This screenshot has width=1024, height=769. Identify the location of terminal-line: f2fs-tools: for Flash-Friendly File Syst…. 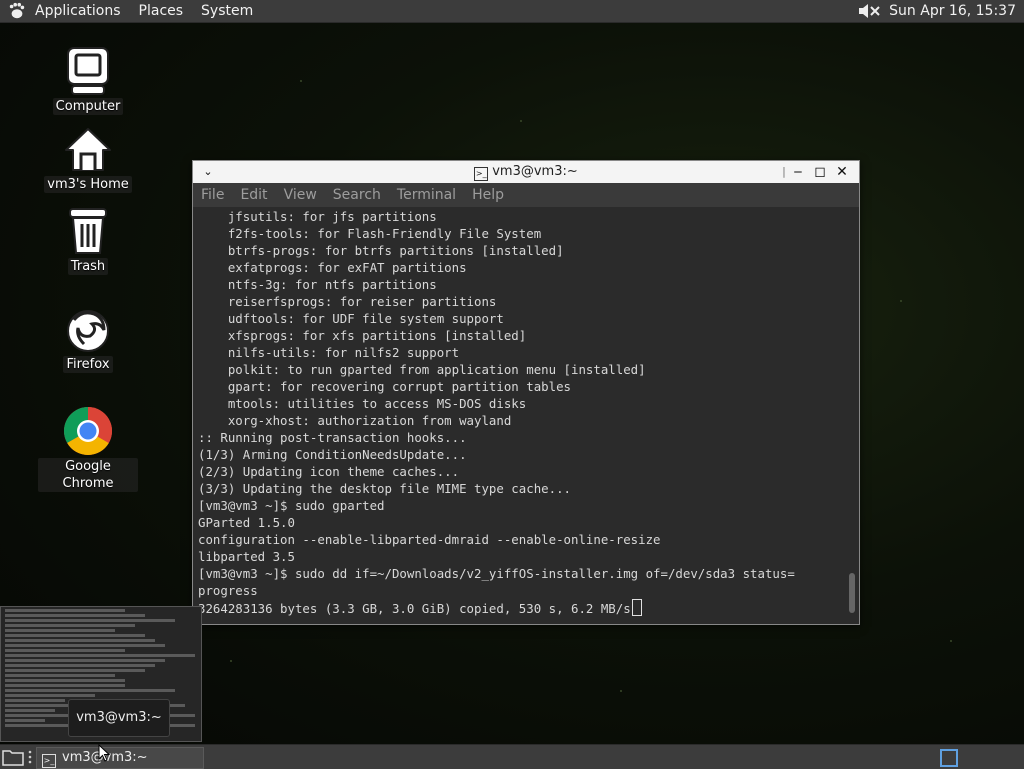
(370, 233).